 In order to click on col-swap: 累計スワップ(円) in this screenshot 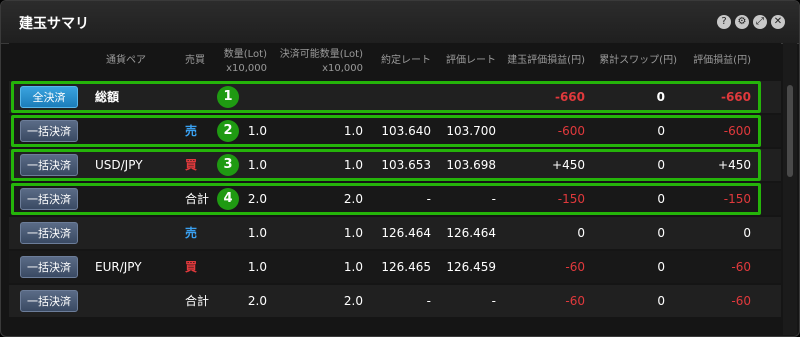, I will do `click(638, 60)`.